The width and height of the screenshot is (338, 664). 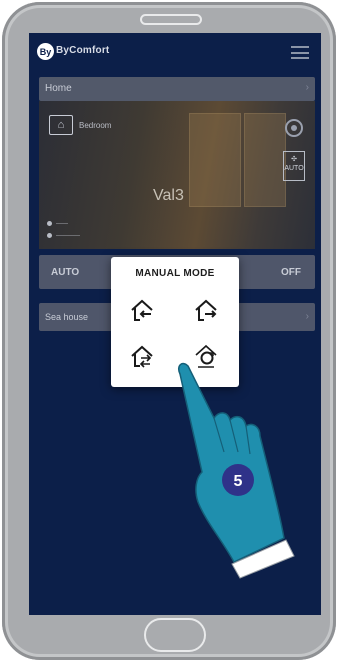 I want to click on pointing-hand-icon: 5, so click(x=236, y=470).